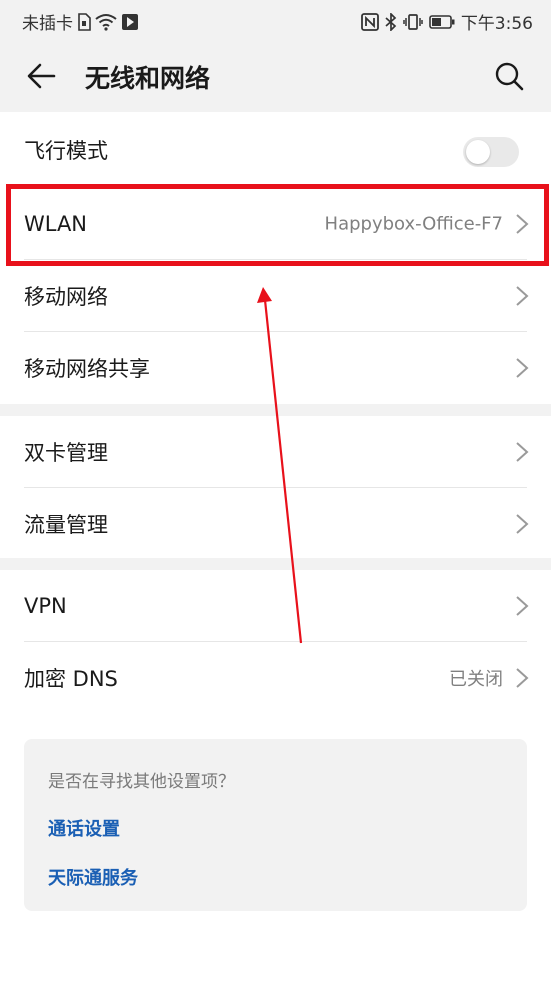 The width and height of the screenshot is (551, 983). What do you see at coordinates (478, 152) in the screenshot?
I see `toggle-knob` at bounding box center [478, 152].